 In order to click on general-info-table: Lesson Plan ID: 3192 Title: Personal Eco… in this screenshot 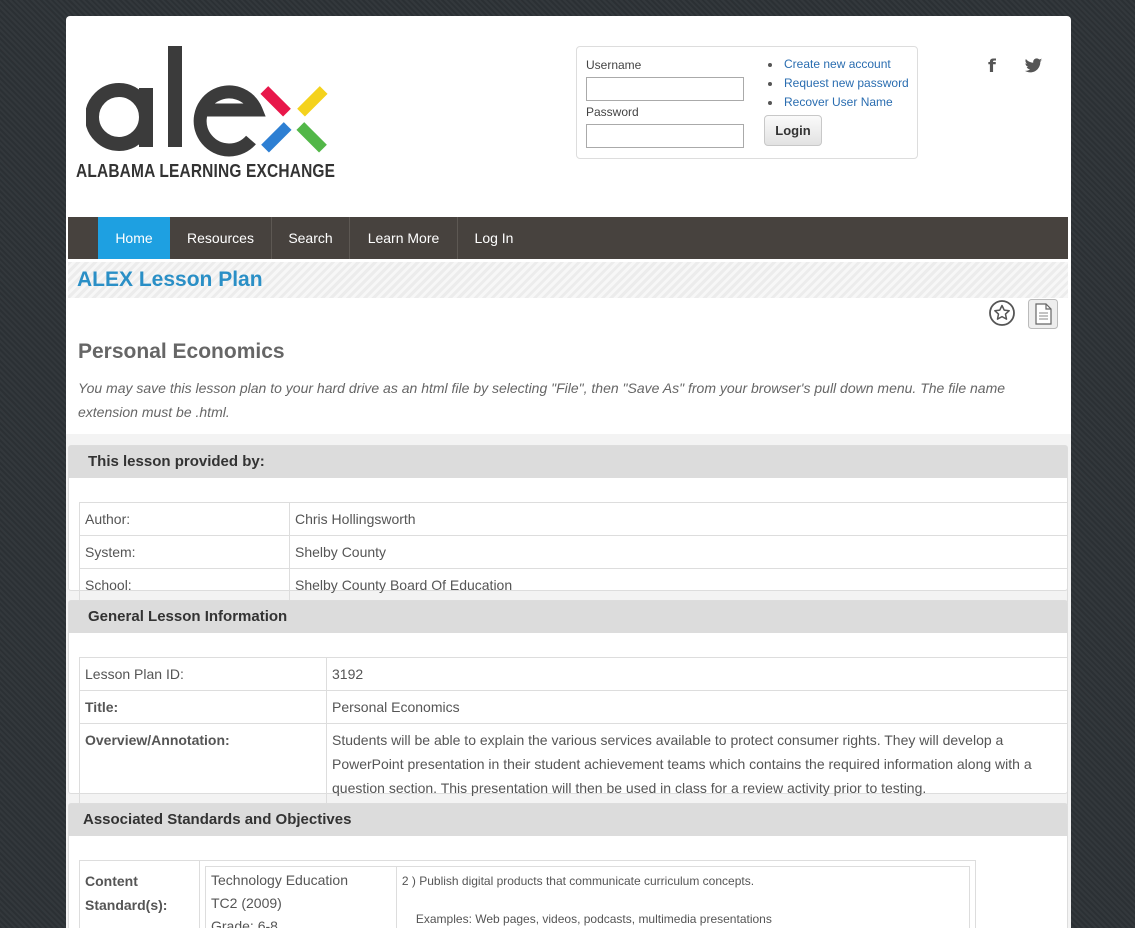, I will do `click(573, 731)`.